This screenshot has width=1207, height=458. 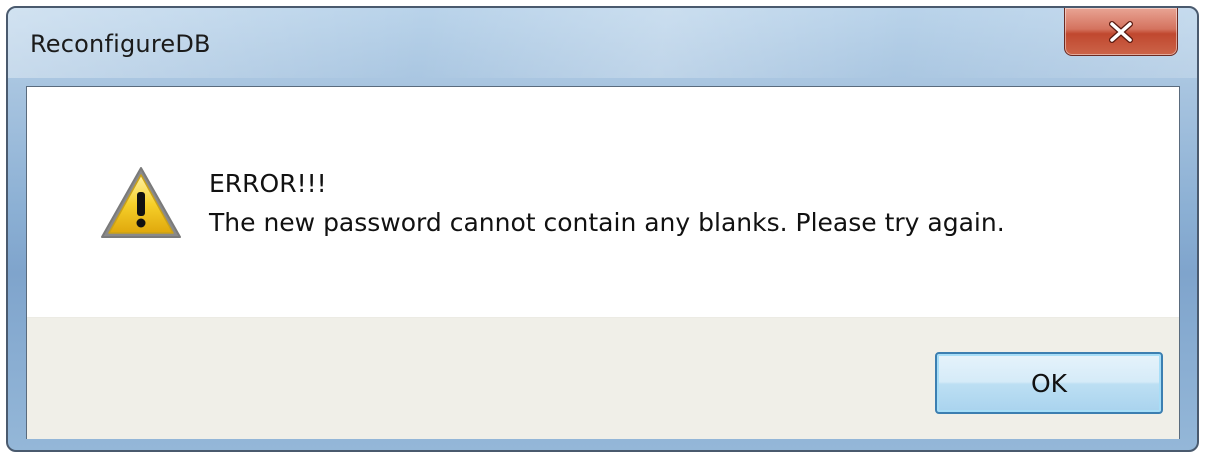 I want to click on error-heading: ERROR!!!, so click(x=268, y=183).